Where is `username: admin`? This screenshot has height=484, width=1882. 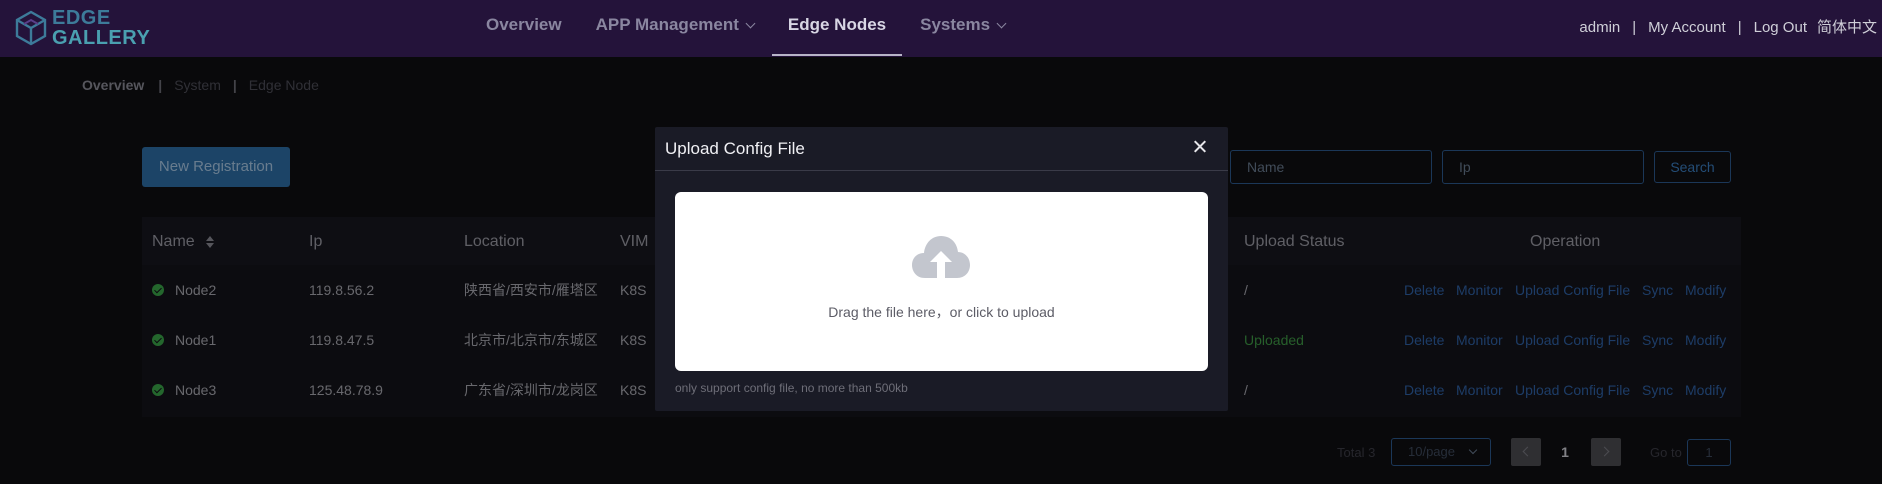 username: admin is located at coordinates (1599, 28).